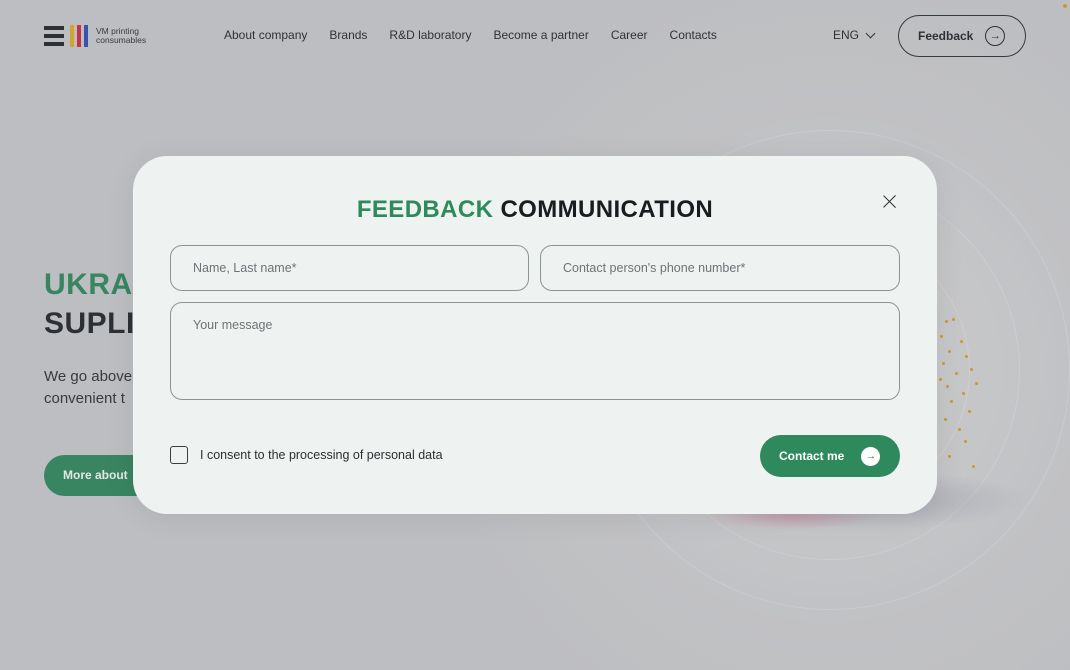 The width and height of the screenshot is (1070, 670). What do you see at coordinates (720, 268) in the screenshot?
I see `phone-input` at bounding box center [720, 268].